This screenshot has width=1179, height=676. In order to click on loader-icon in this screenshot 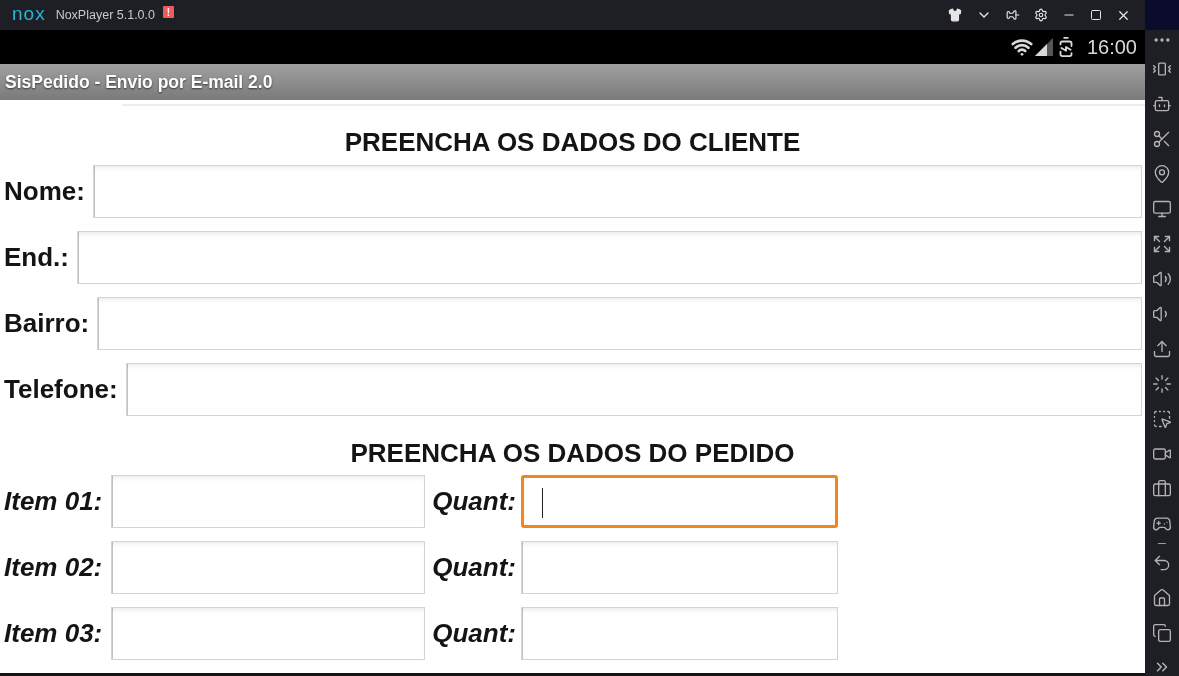, I will do `click(1162, 384)`.